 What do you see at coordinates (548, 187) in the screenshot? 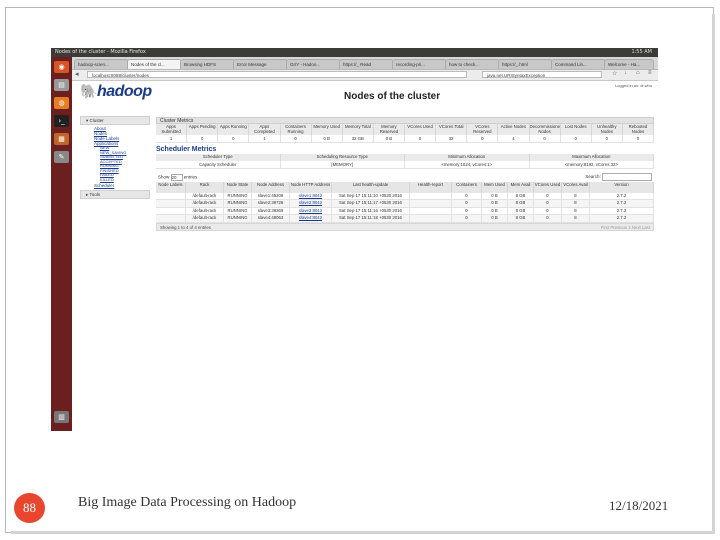
I see `nodes-column-header: VCores Used` at bounding box center [548, 187].